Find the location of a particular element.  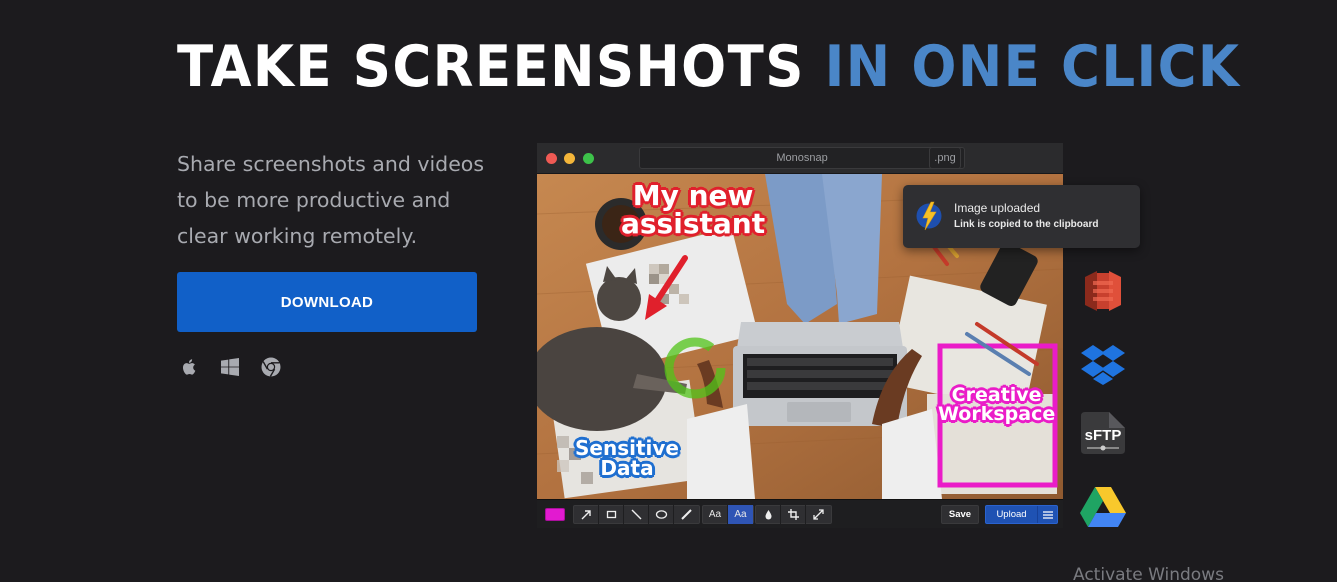

annotation-creative-workspace: Creative Workspace is located at coordinates (997, 404).